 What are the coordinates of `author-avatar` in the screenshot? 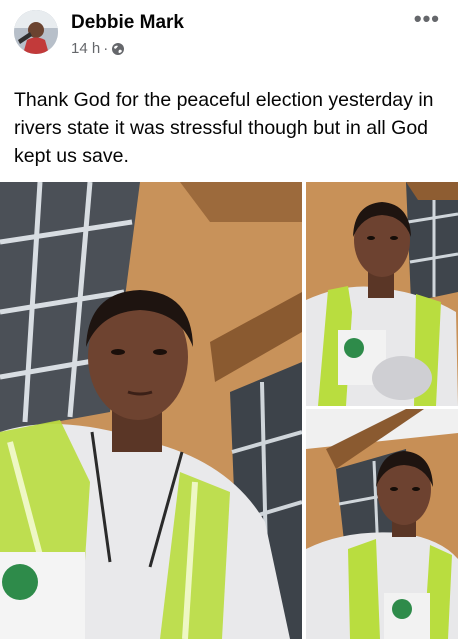 It's located at (36, 32).